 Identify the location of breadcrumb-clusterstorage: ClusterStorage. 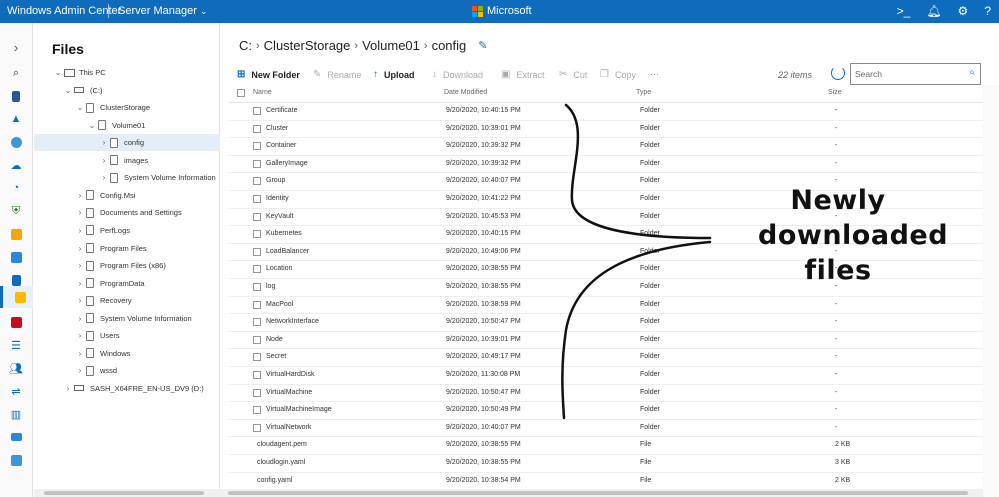
(307, 45).